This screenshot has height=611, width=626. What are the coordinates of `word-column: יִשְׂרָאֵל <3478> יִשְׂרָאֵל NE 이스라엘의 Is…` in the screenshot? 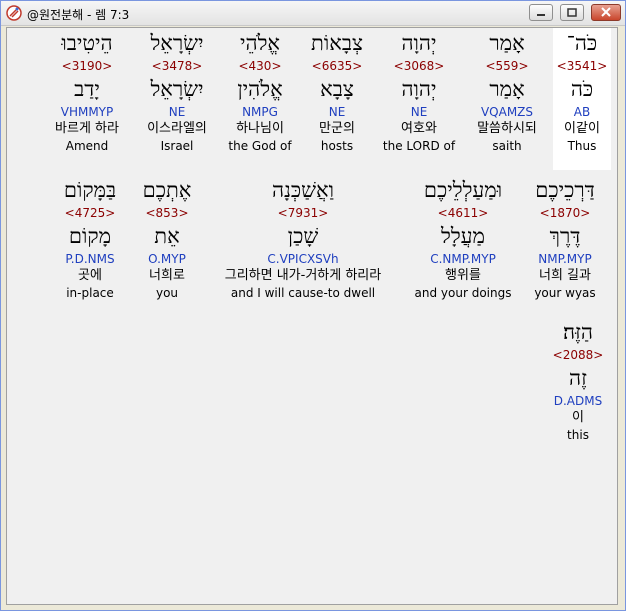 It's located at (177, 91).